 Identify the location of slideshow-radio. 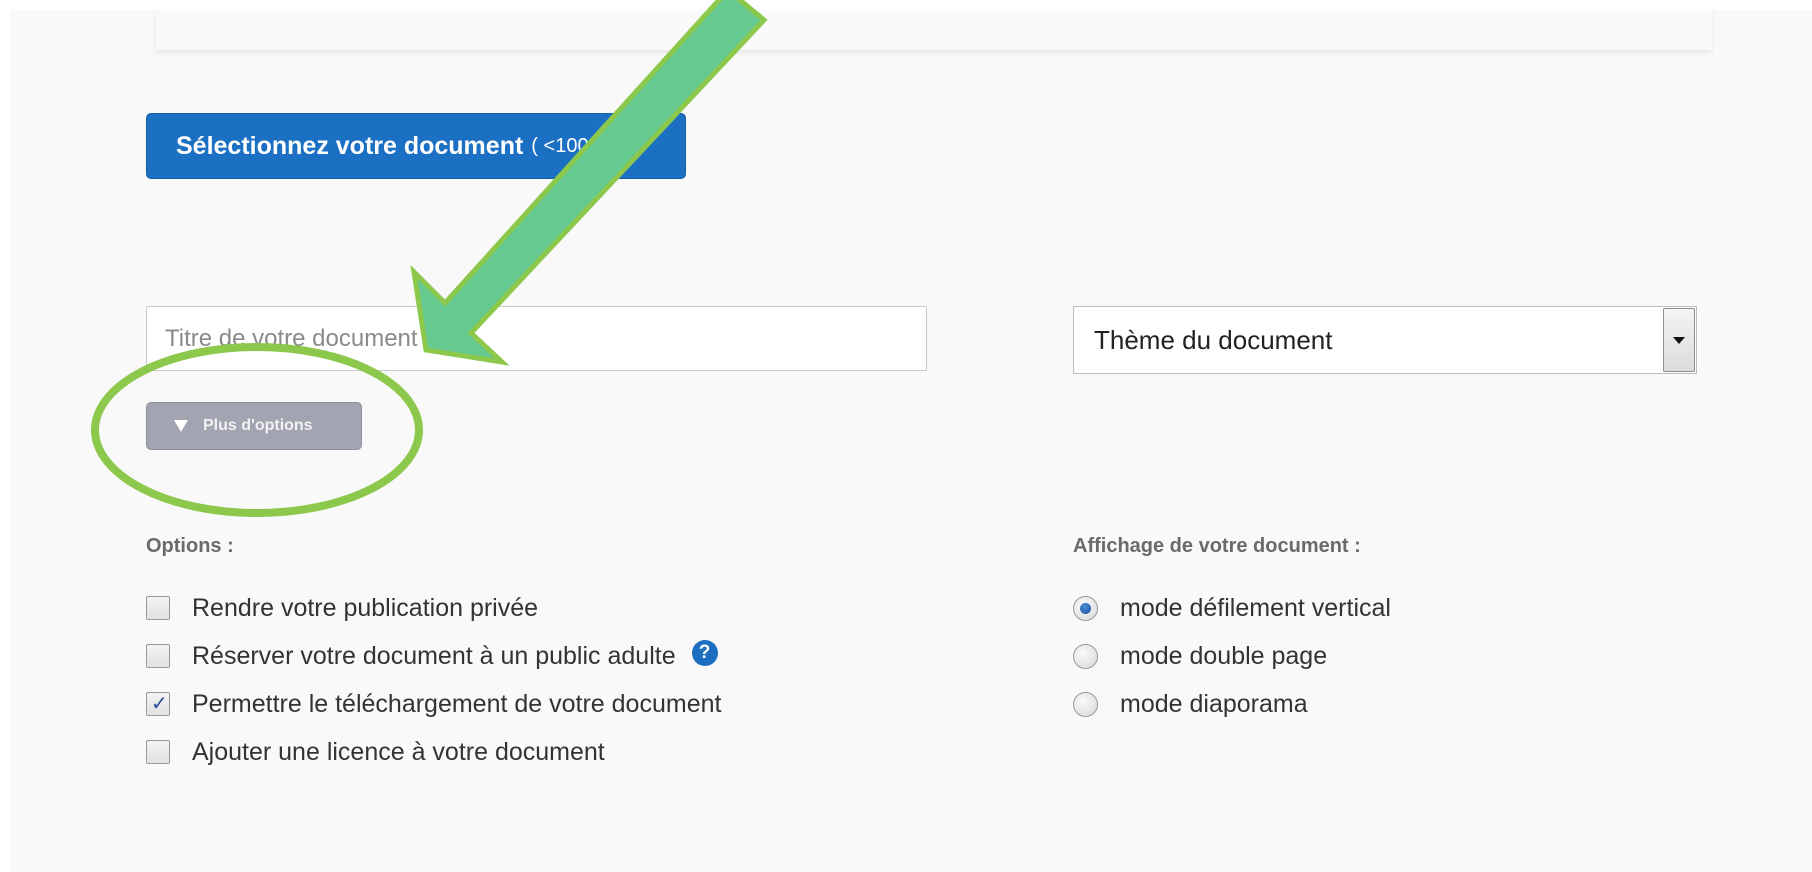
(1085, 704).